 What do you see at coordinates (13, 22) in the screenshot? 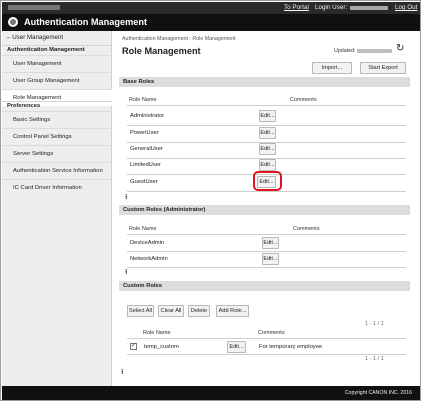
I see `app-logo-icon` at bounding box center [13, 22].